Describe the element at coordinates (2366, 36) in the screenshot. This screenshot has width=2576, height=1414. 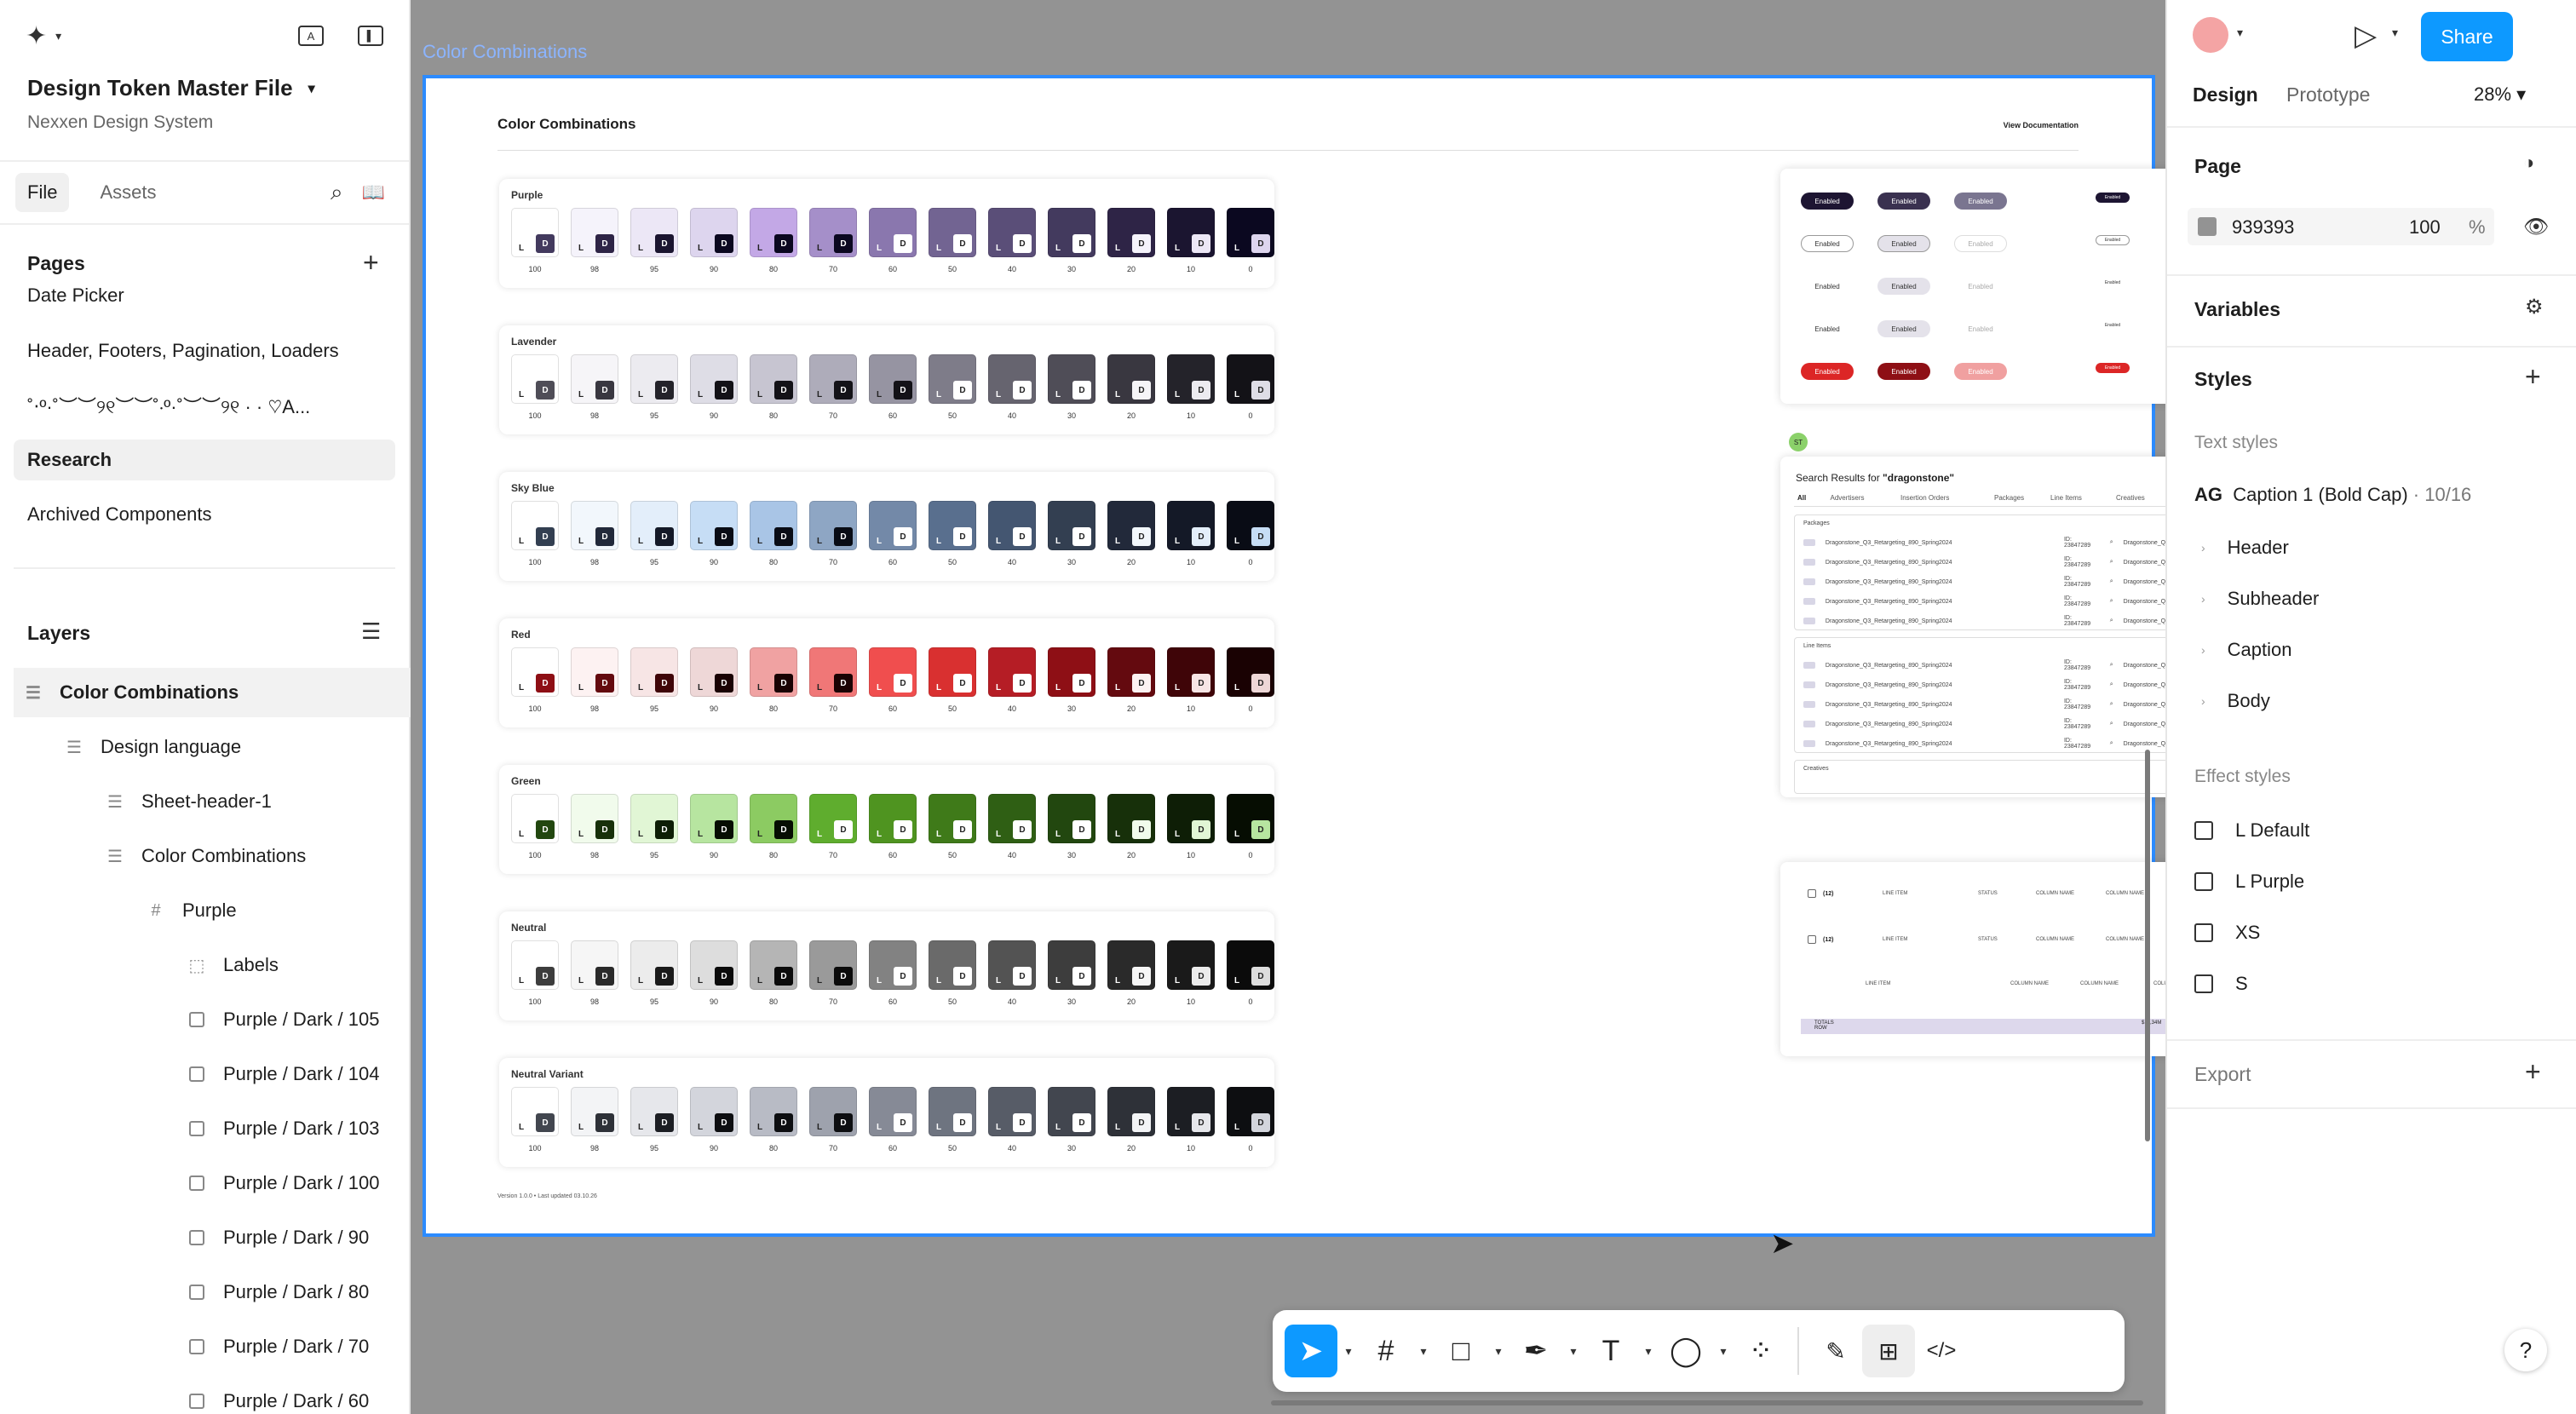
I see `present-icon: ▷` at that location.